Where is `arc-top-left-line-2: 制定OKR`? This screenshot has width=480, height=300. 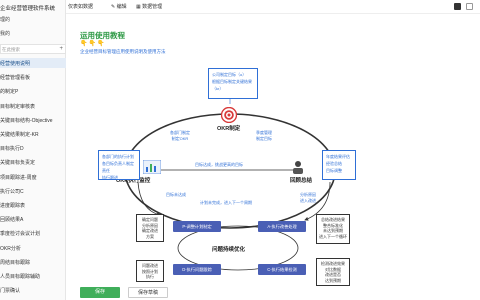 arc-top-left-line-2: 制定OKR is located at coordinates (180, 138).